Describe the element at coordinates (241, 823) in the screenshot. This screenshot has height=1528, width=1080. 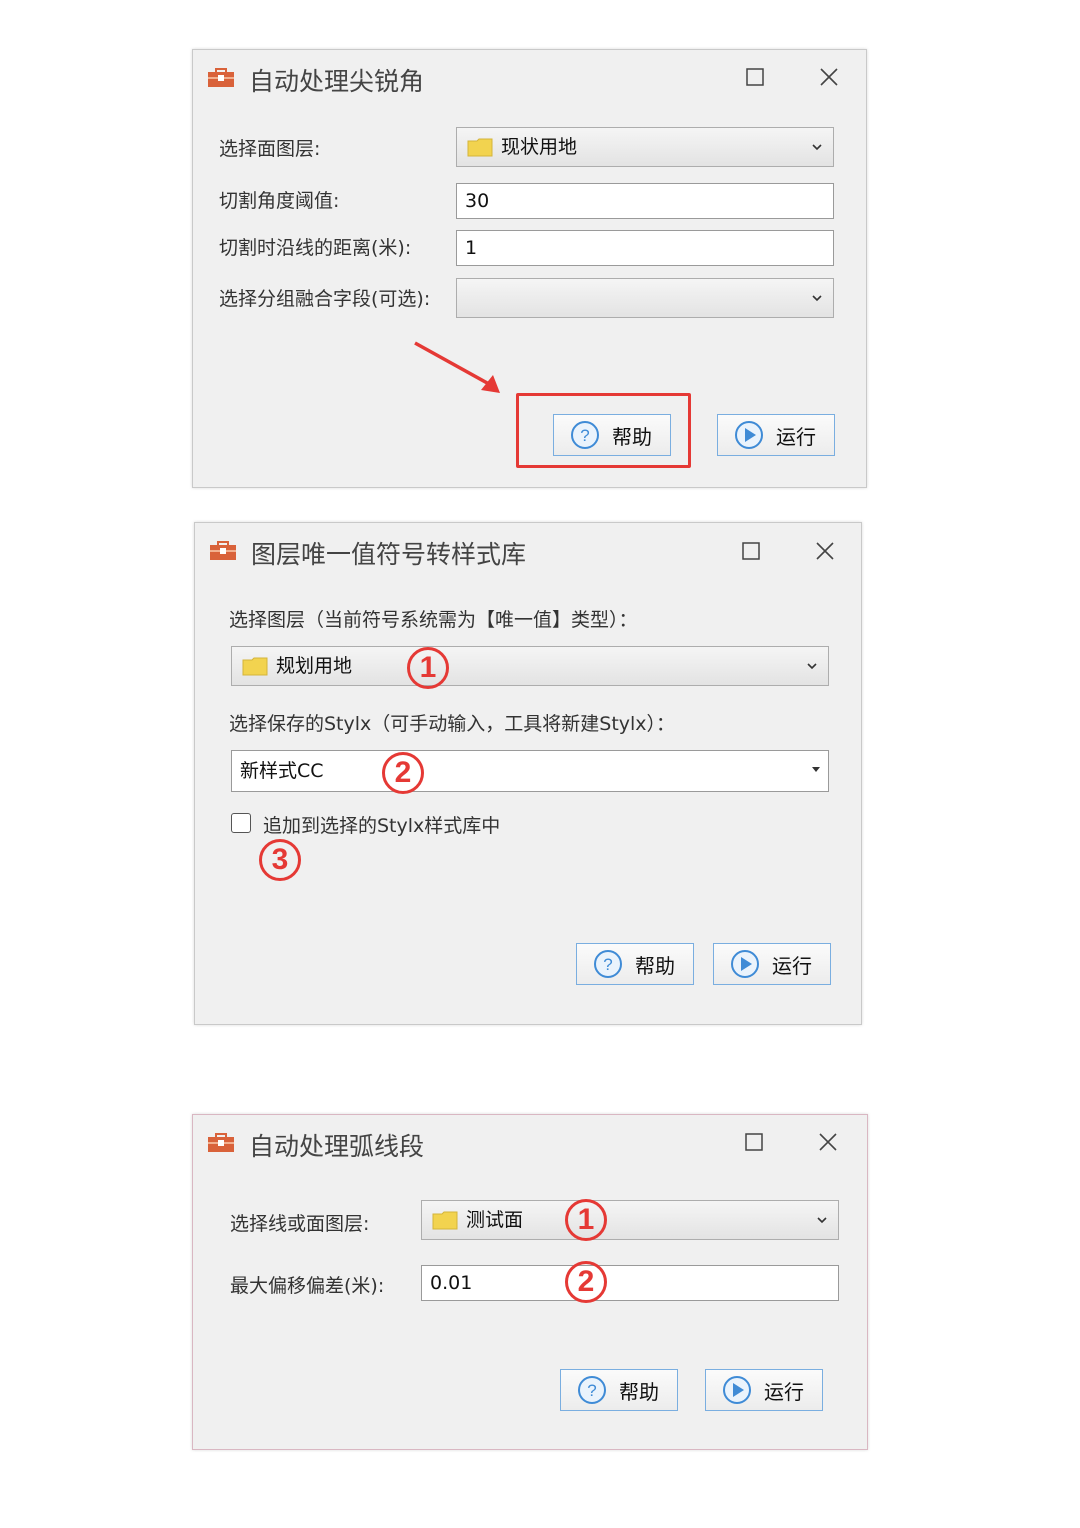
I see `append-checkbox` at that location.